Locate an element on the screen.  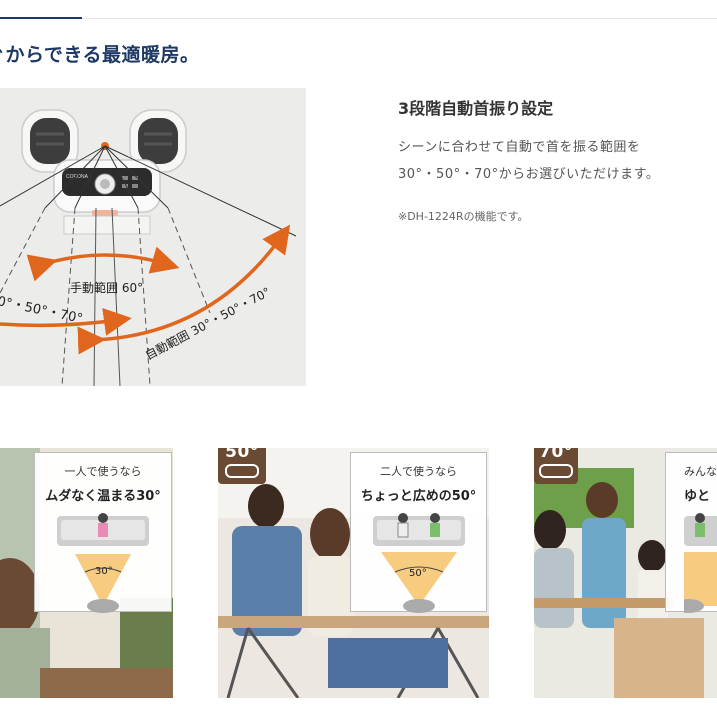
scene-card-line-1: 二人で使うなら is located at coordinates (418, 471).